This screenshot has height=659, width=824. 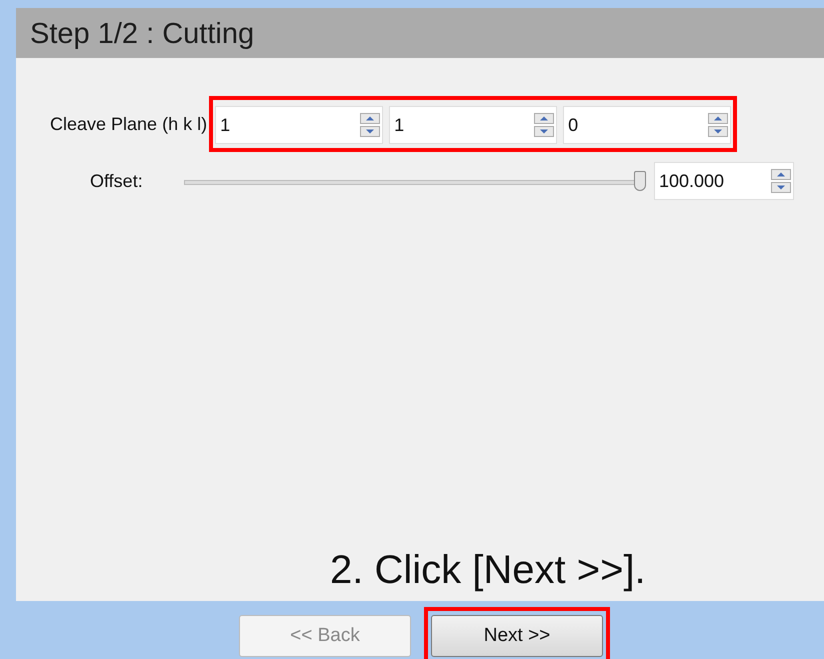 I want to click on spin-box: 0, so click(x=647, y=125).